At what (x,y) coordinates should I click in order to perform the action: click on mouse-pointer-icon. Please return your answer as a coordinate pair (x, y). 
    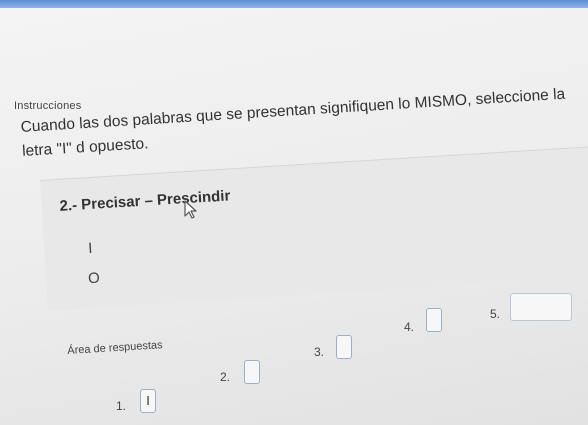
    Looking at the image, I should click on (190, 209).